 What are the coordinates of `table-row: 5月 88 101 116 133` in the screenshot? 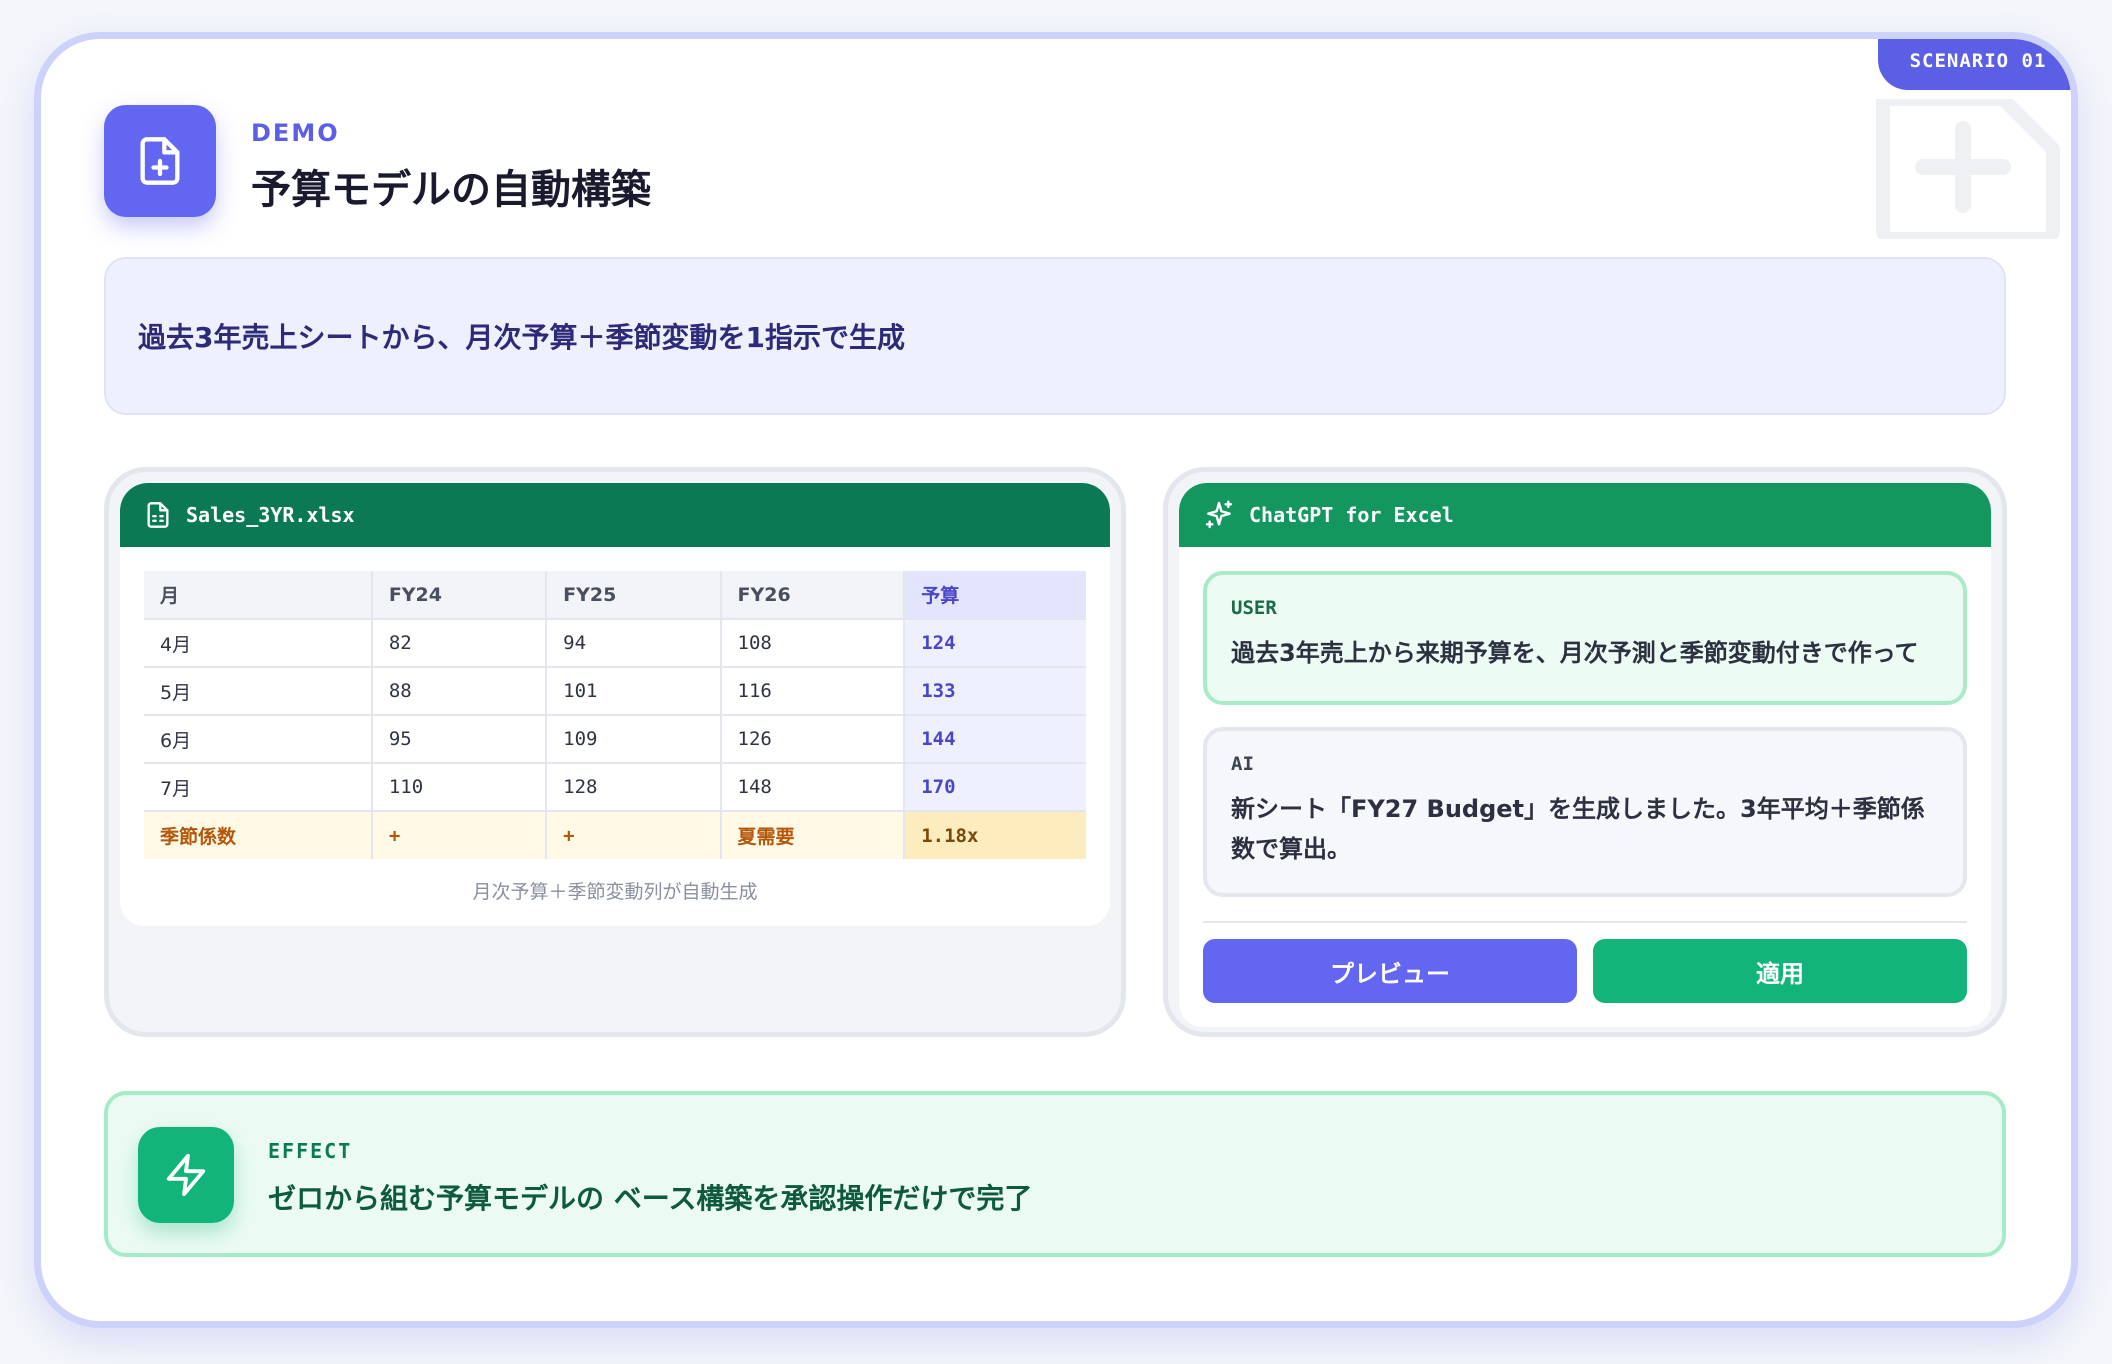 It's located at (615, 691).